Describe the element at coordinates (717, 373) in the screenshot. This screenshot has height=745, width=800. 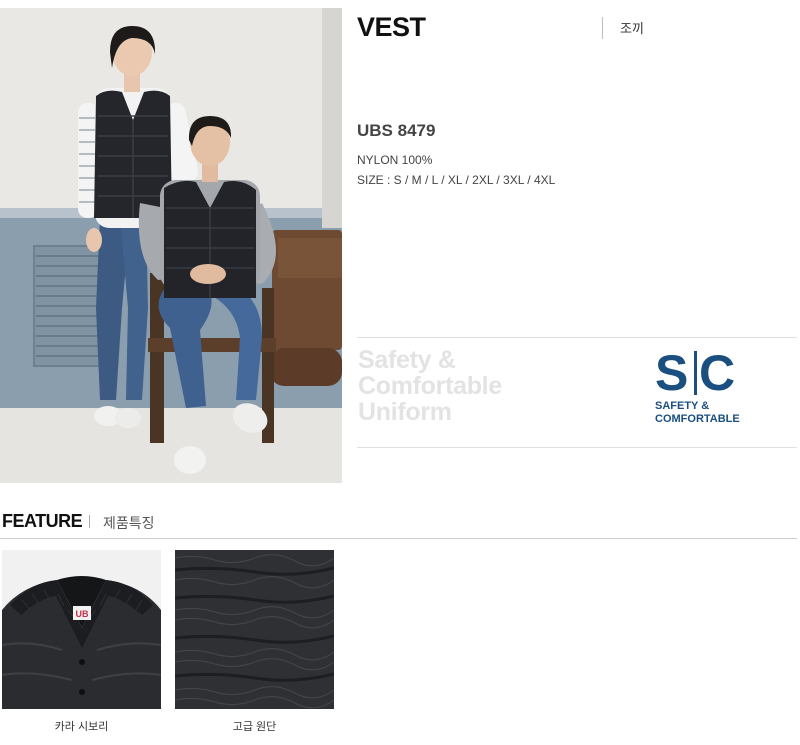
I see `sc-logo-c: C` at that location.